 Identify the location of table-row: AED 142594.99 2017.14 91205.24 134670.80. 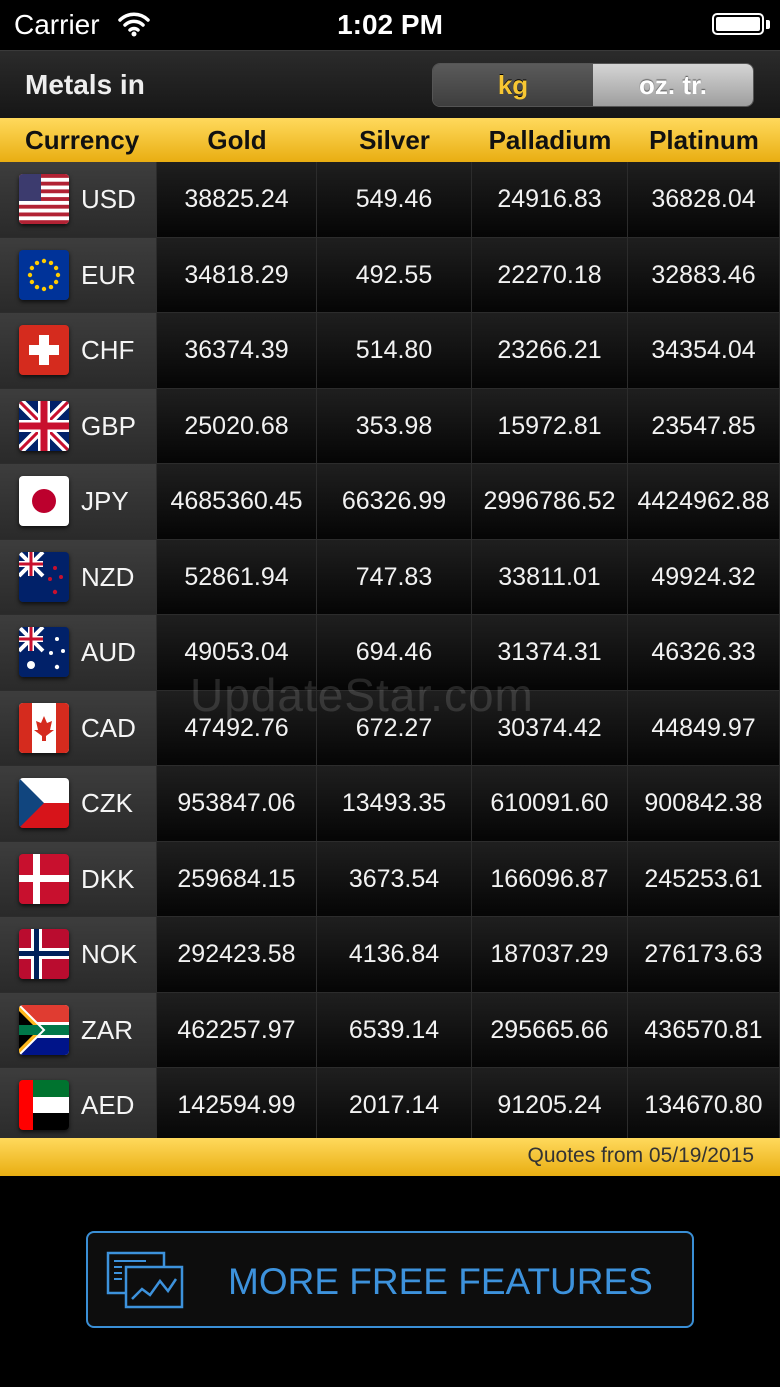
(390, 1106).